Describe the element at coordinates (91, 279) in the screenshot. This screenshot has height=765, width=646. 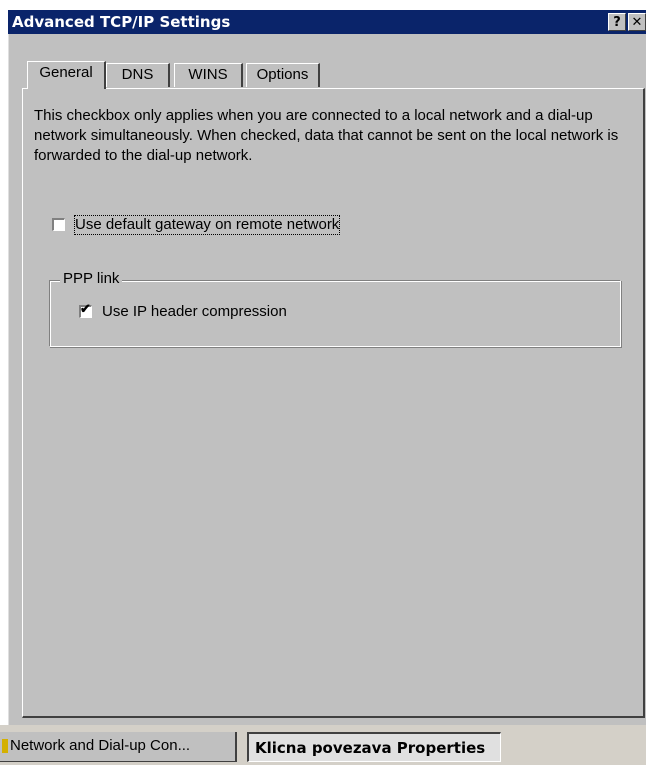
I see `ppp-link-legend: PPP link` at that location.